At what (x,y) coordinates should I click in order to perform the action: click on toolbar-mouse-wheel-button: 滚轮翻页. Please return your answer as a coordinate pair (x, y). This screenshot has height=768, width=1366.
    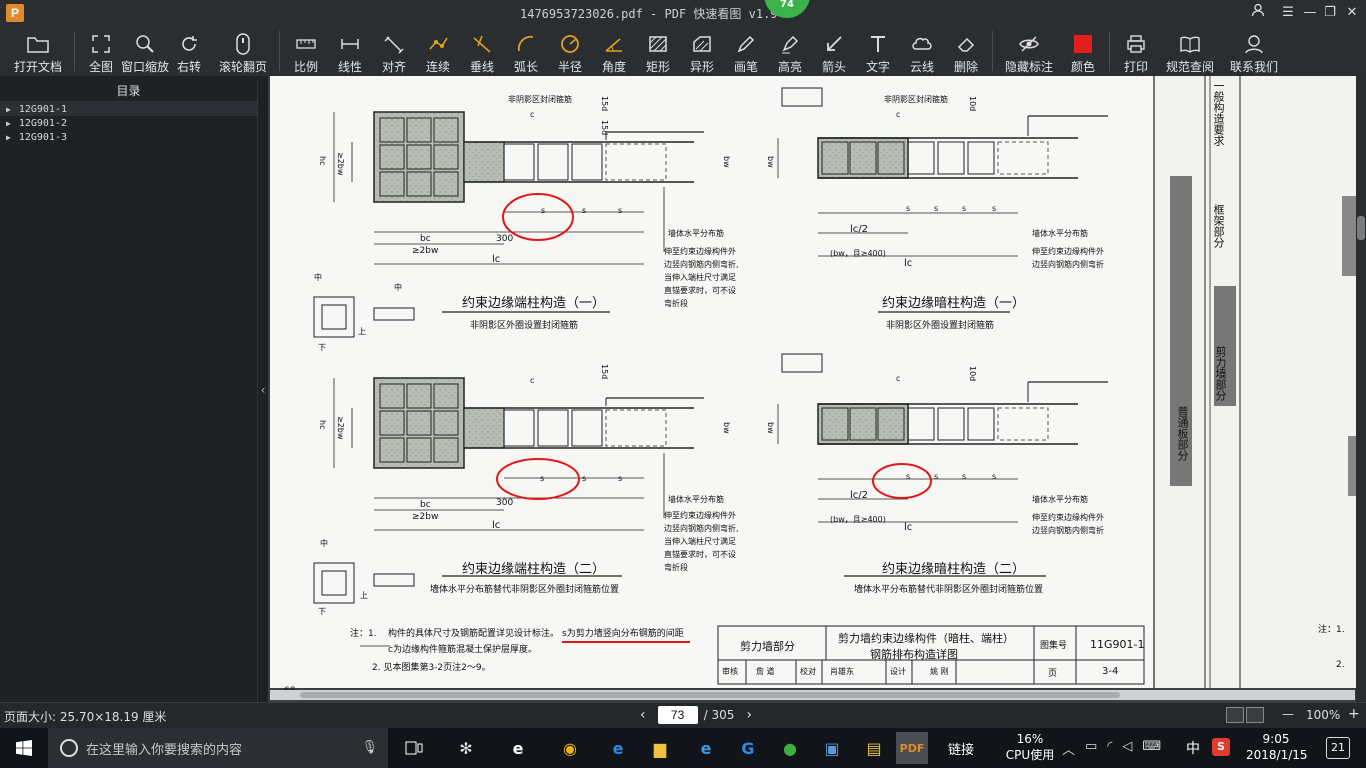
    Looking at the image, I should click on (243, 51).